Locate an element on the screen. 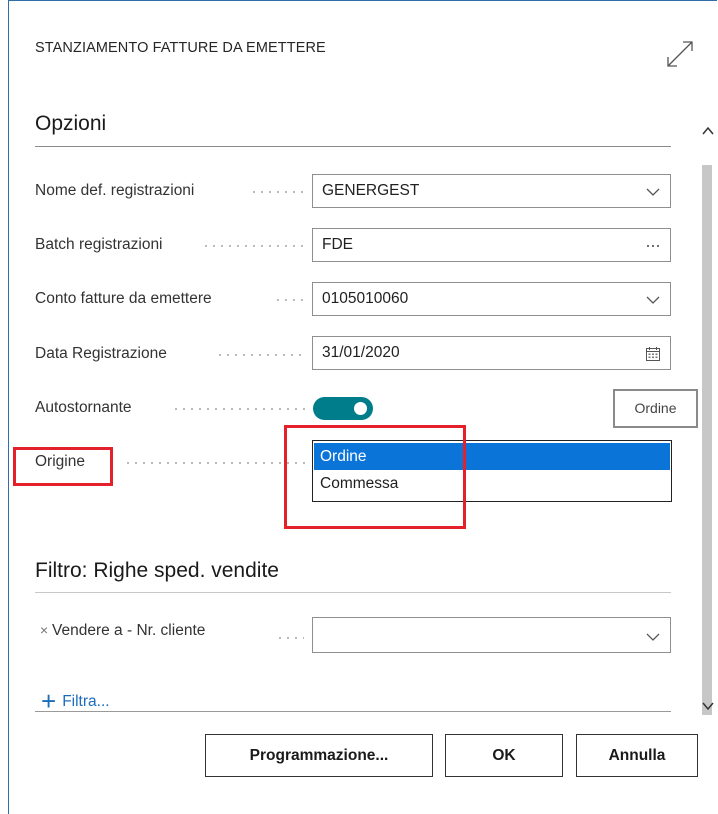 This screenshot has width=718, height=814. field-label-posting-date: Data Registrazione is located at coordinates (101, 353).